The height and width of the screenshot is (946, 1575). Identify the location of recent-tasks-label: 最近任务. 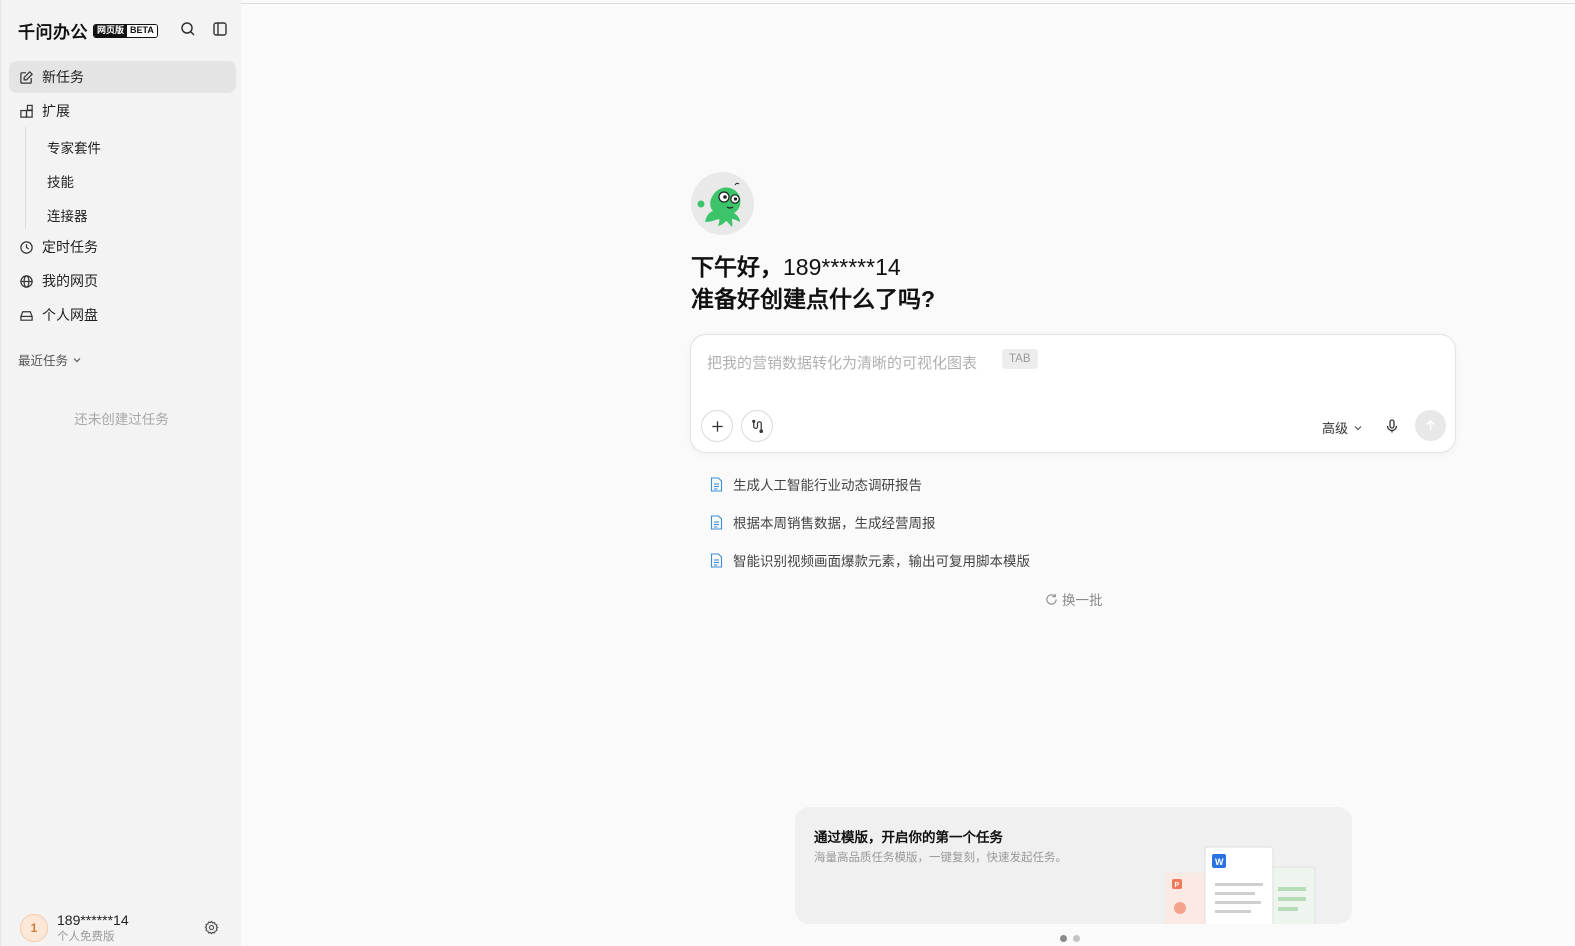
(43, 361).